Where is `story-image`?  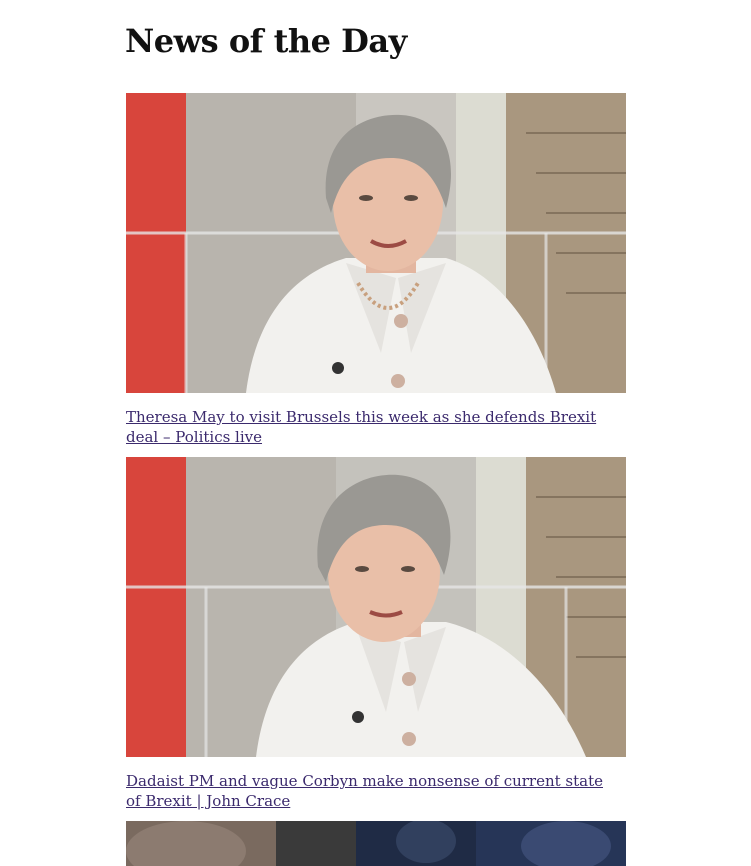 story-image is located at coordinates (376, 843).